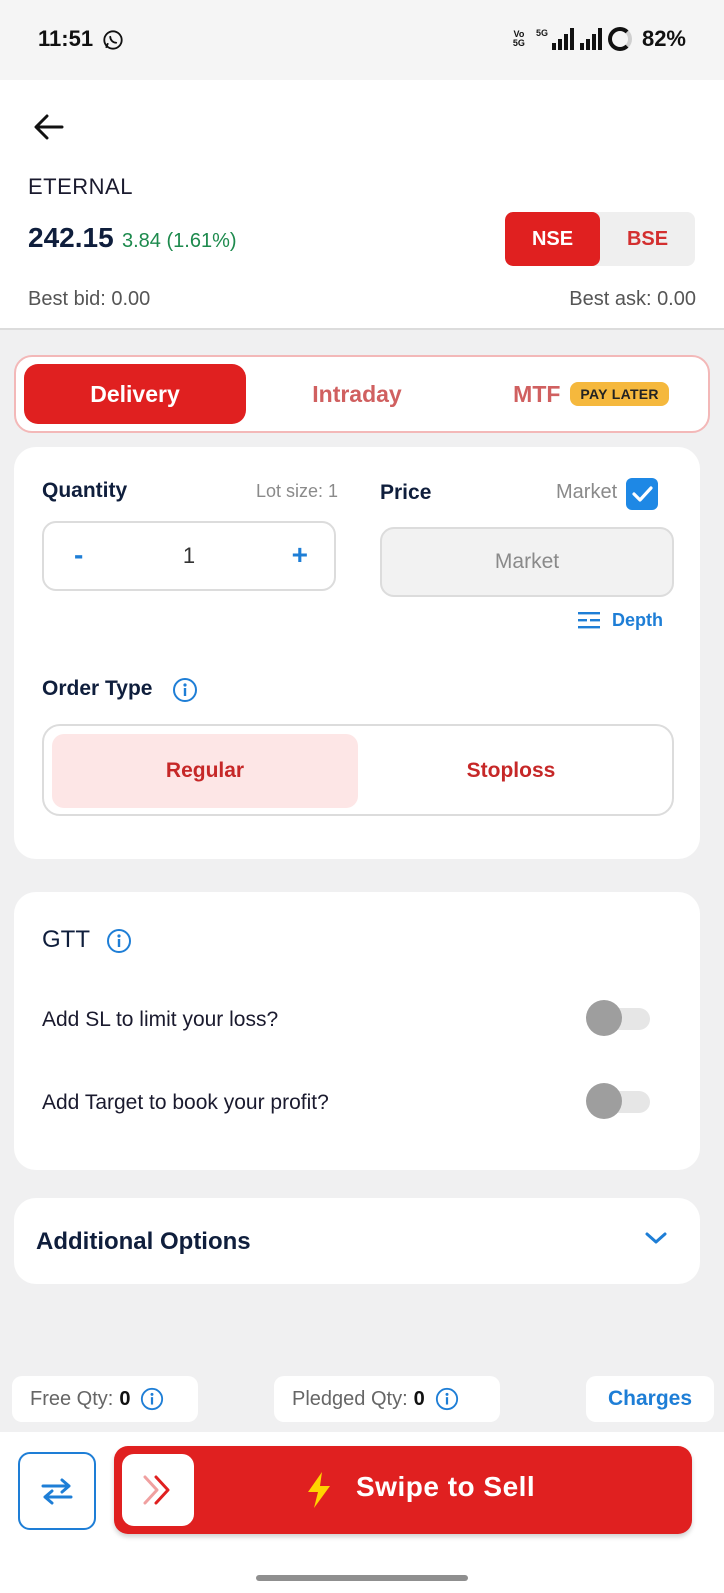  I want to click on double-chevron-right-icon, so click(156, 1490).